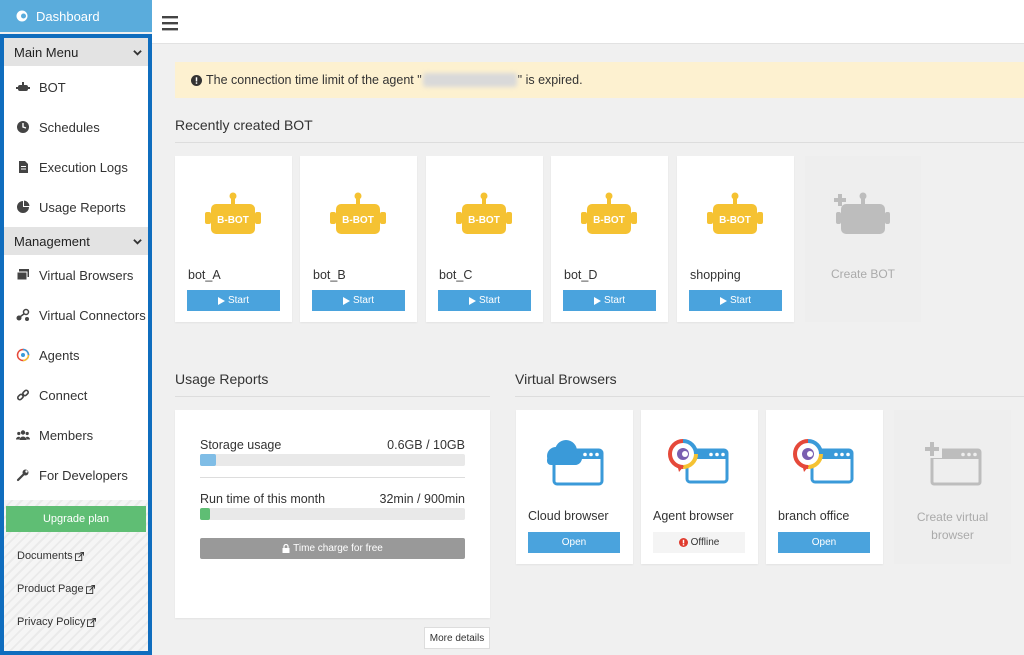 This screenshot has width=1024, height=655. Describe the element at coordinates (52, 87) in the screenshot. I see `sidebar-item-label: BOT` at that location.